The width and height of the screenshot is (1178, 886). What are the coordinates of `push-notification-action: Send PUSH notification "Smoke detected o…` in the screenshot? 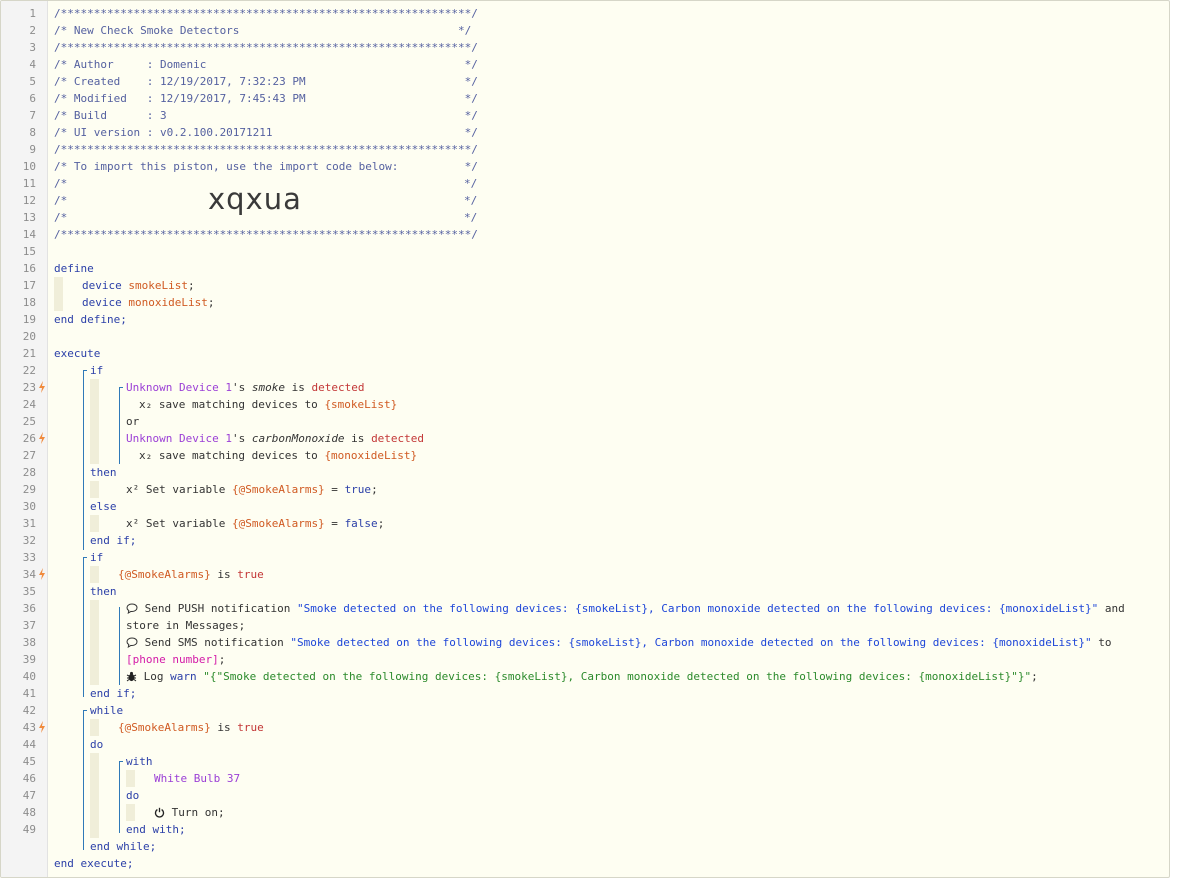 It's located at (647, 608).